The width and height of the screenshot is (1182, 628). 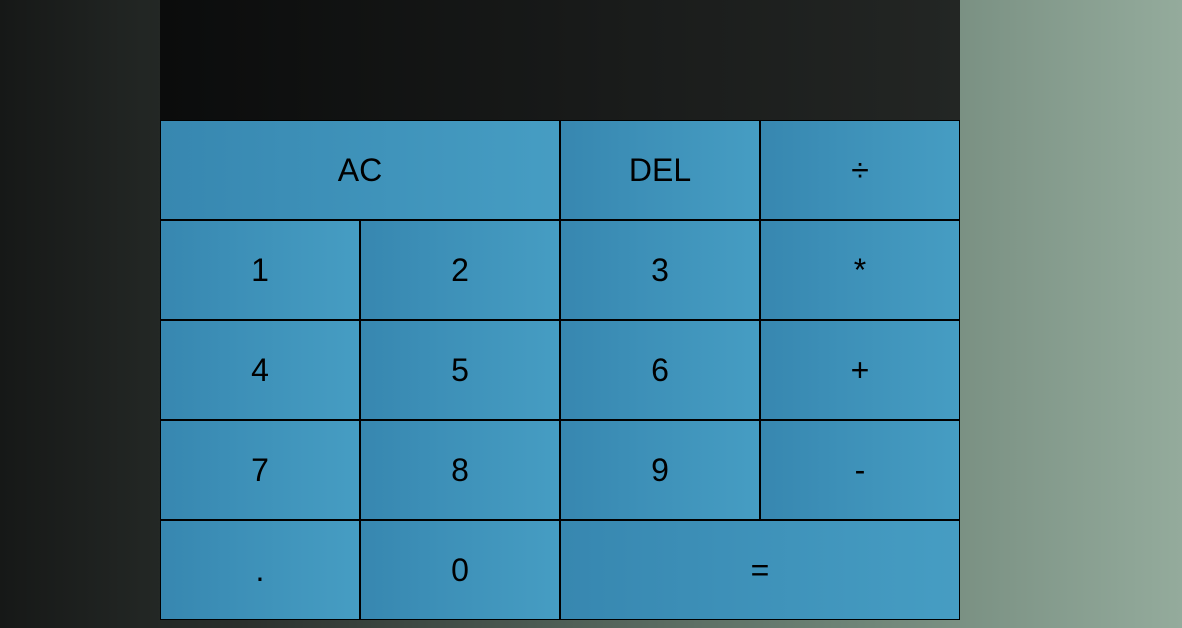 I want to click on delete-button: DEL, so click(x=660, y=170).